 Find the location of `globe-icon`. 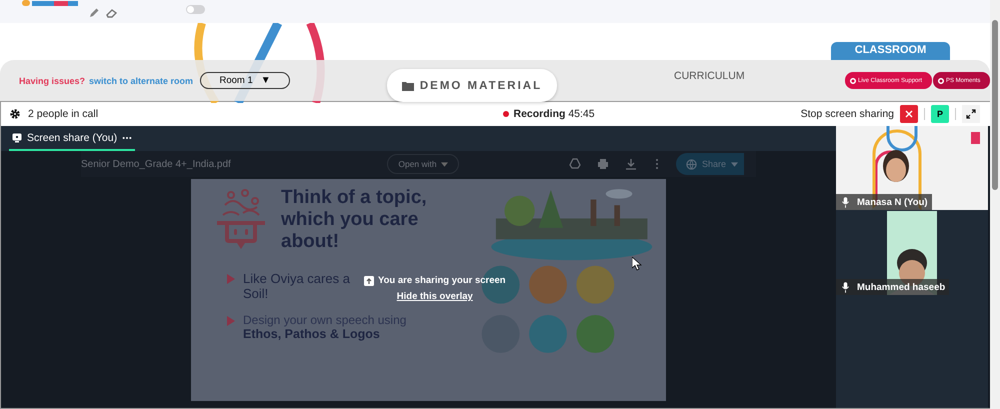

globe-icon is located at coordinates (691, 164).